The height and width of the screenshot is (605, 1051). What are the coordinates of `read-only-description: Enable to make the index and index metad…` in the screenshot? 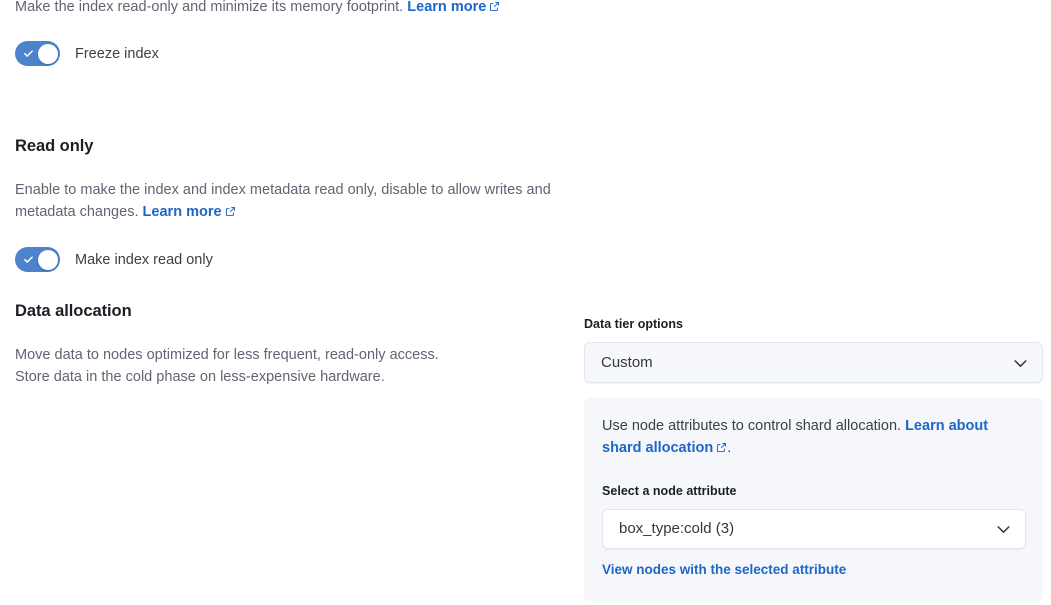 It's located at (291, 201).